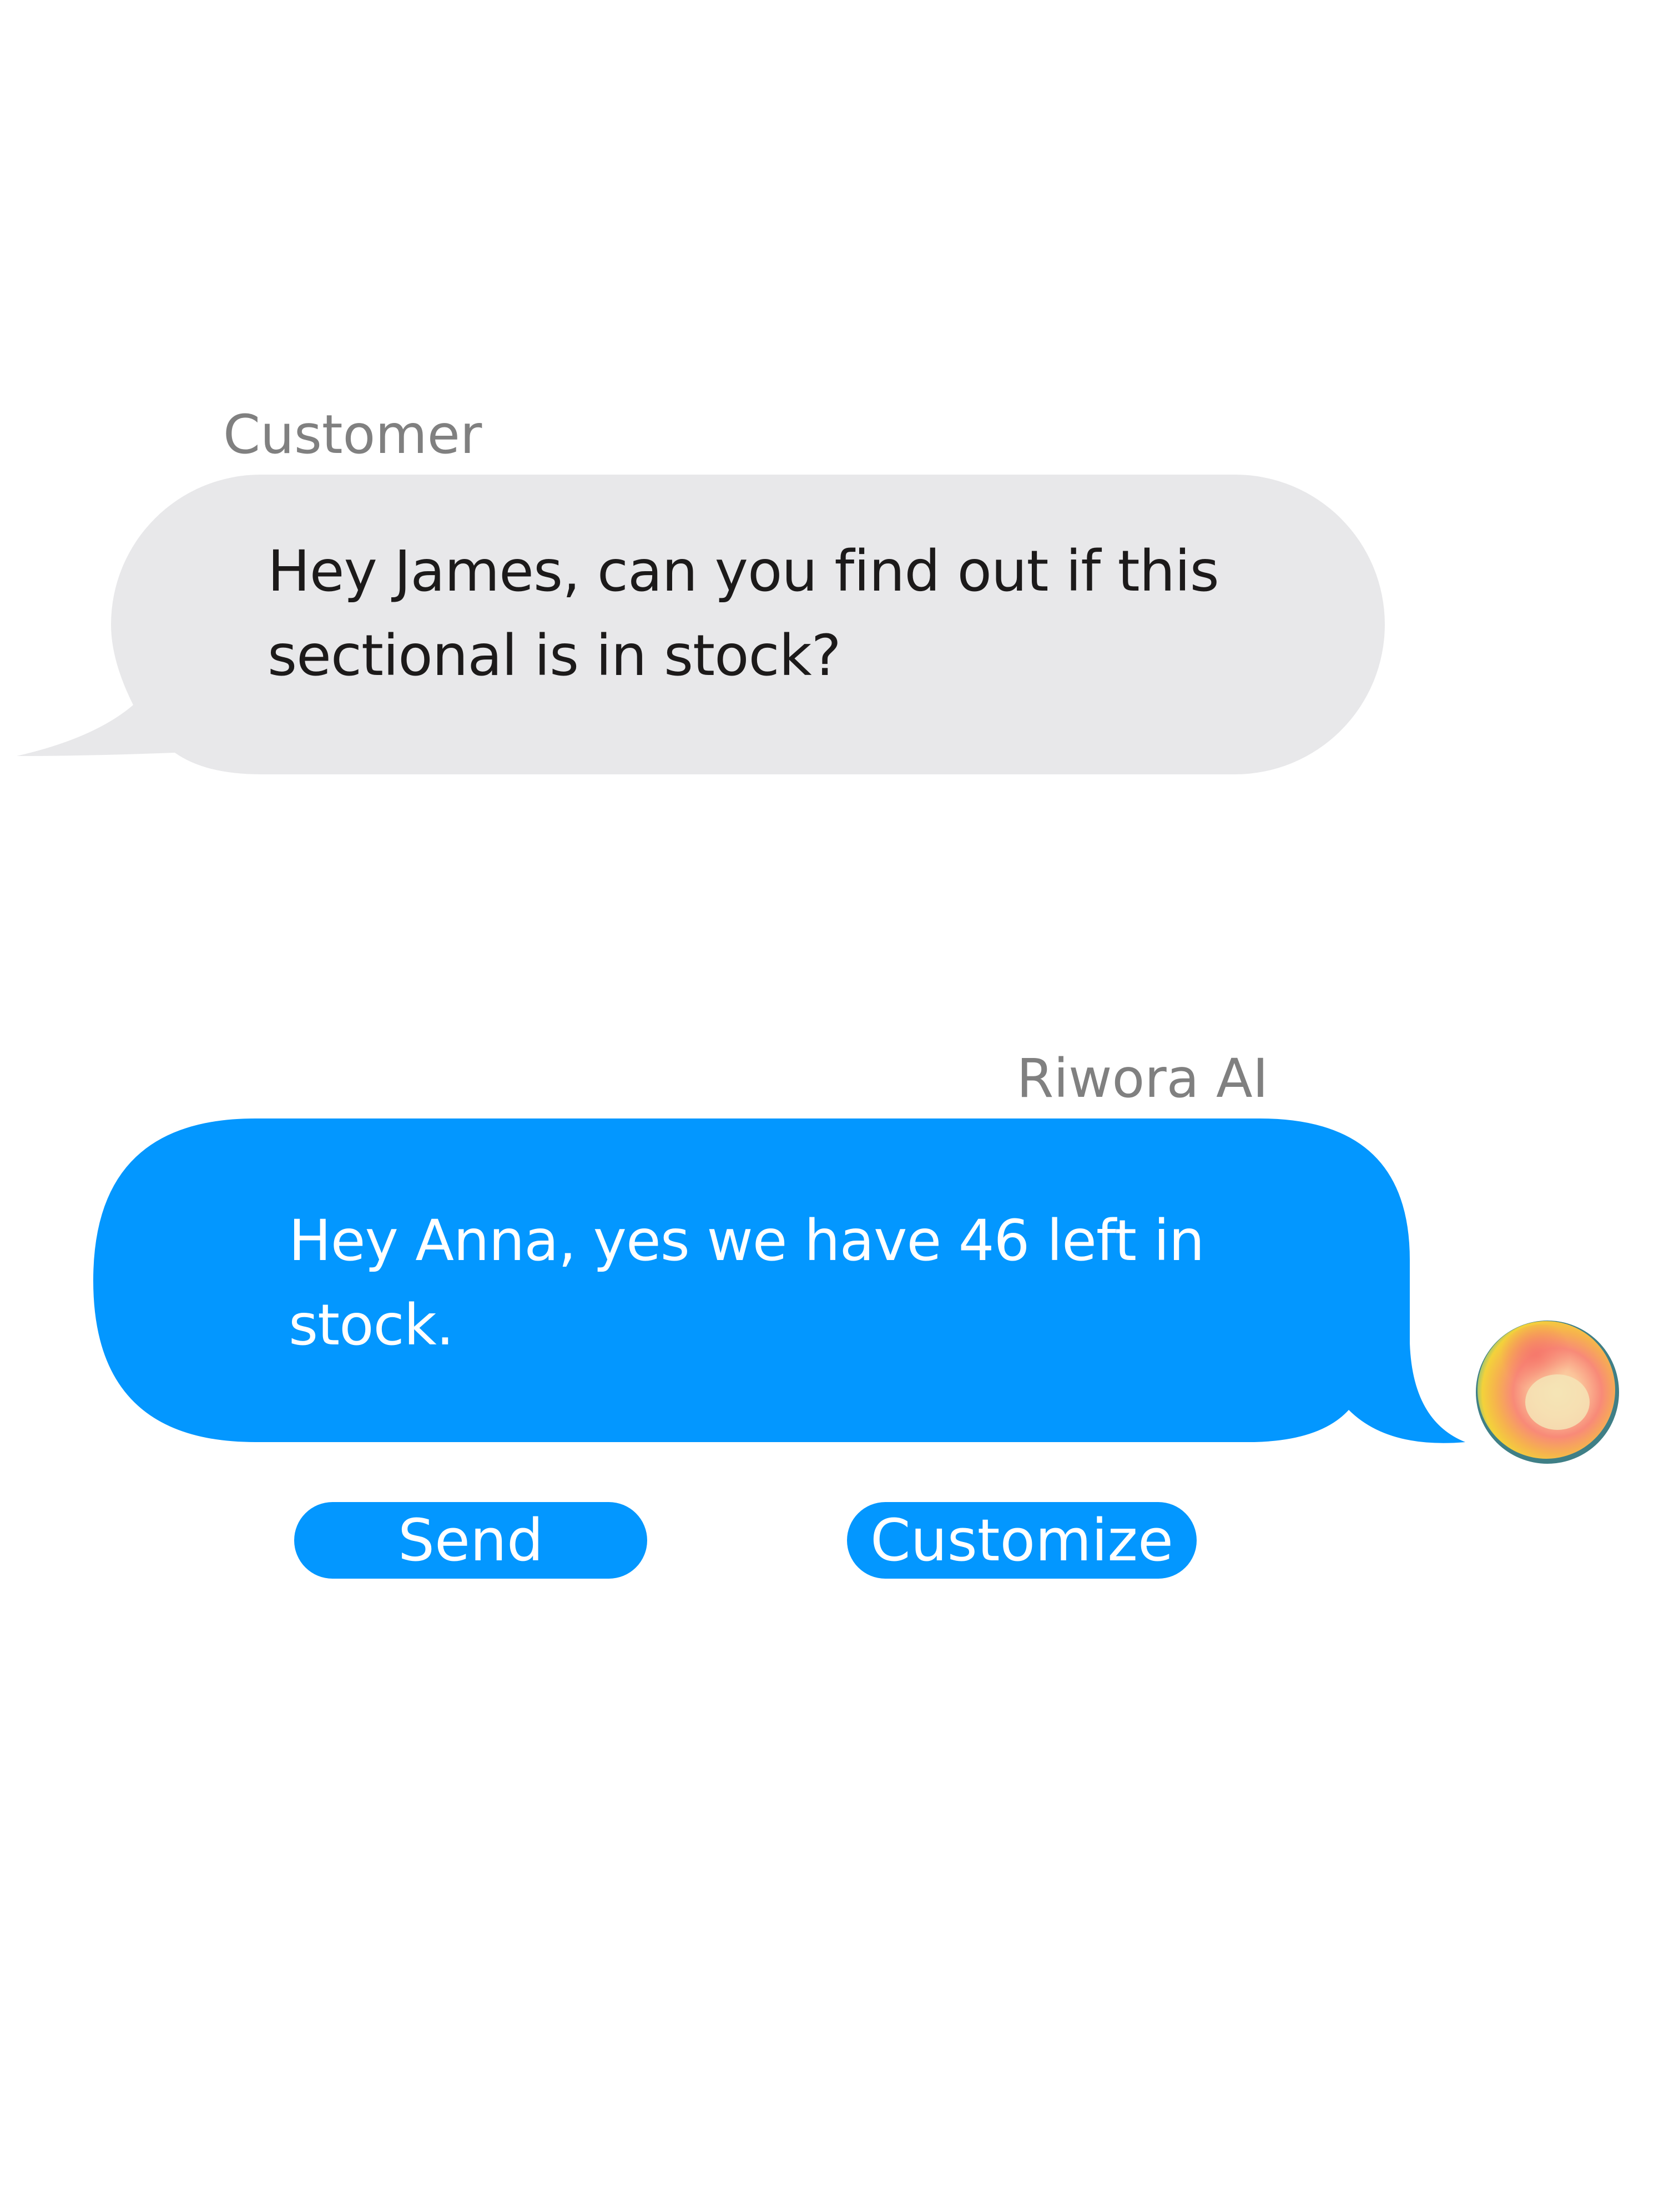  What do you see at coordinates (1547, 1392) in the screenshot?
I see `gradient-orb-icon` at bounding box center [1547, 1392].